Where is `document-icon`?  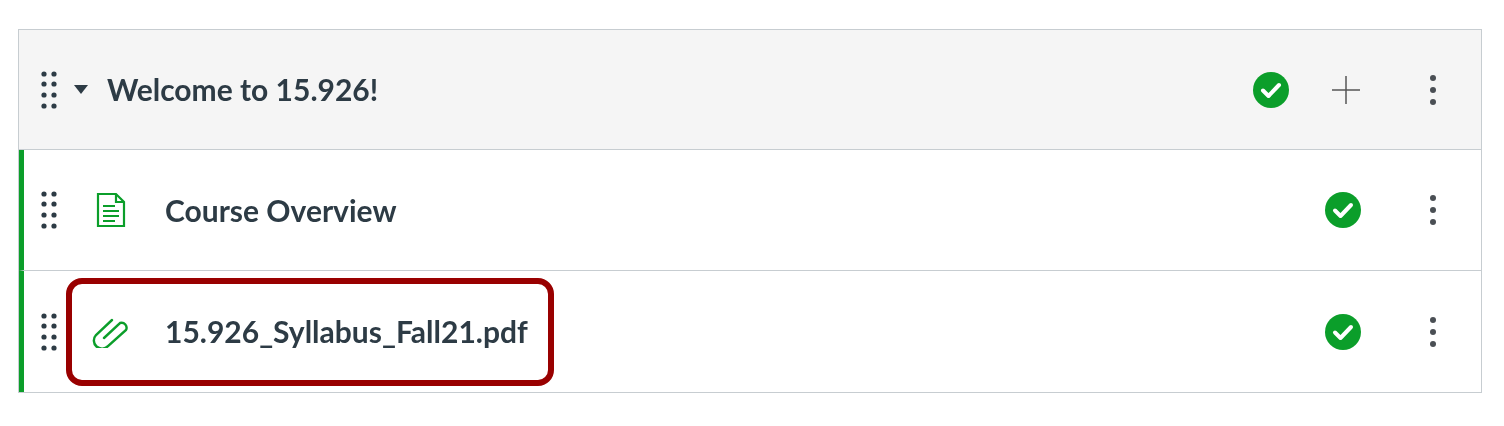 document-icon is located at coordinates (111, 210).